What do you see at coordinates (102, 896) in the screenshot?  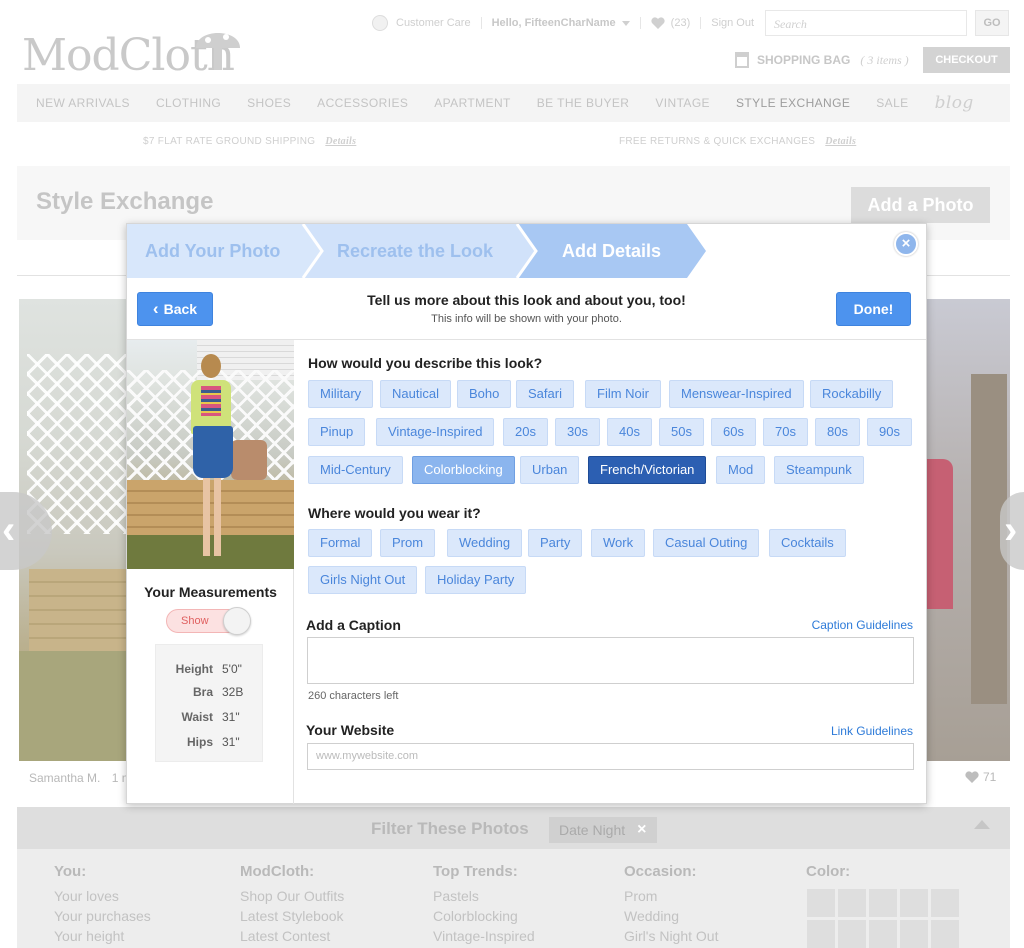 I see `filter-link: Your loves` at bounding box center [102, 896].